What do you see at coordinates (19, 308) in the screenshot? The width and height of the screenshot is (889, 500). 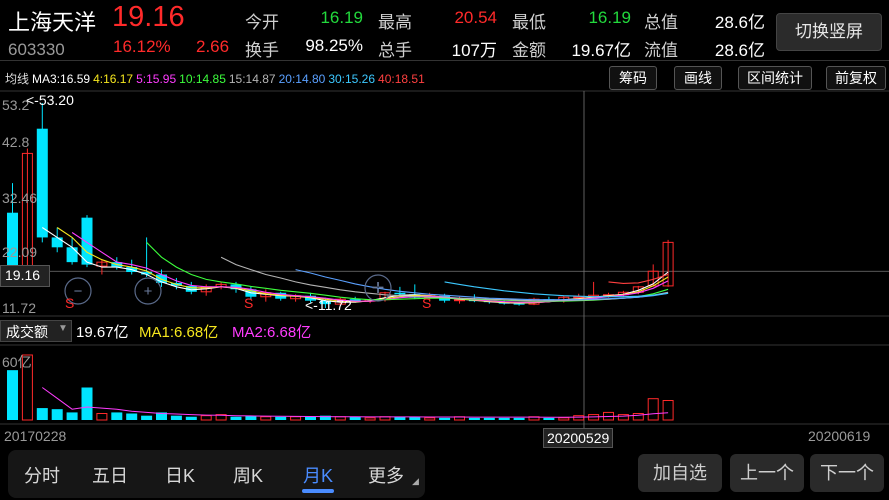 I see `price-axis-label: 11.72` at bounding box center [19, 308].